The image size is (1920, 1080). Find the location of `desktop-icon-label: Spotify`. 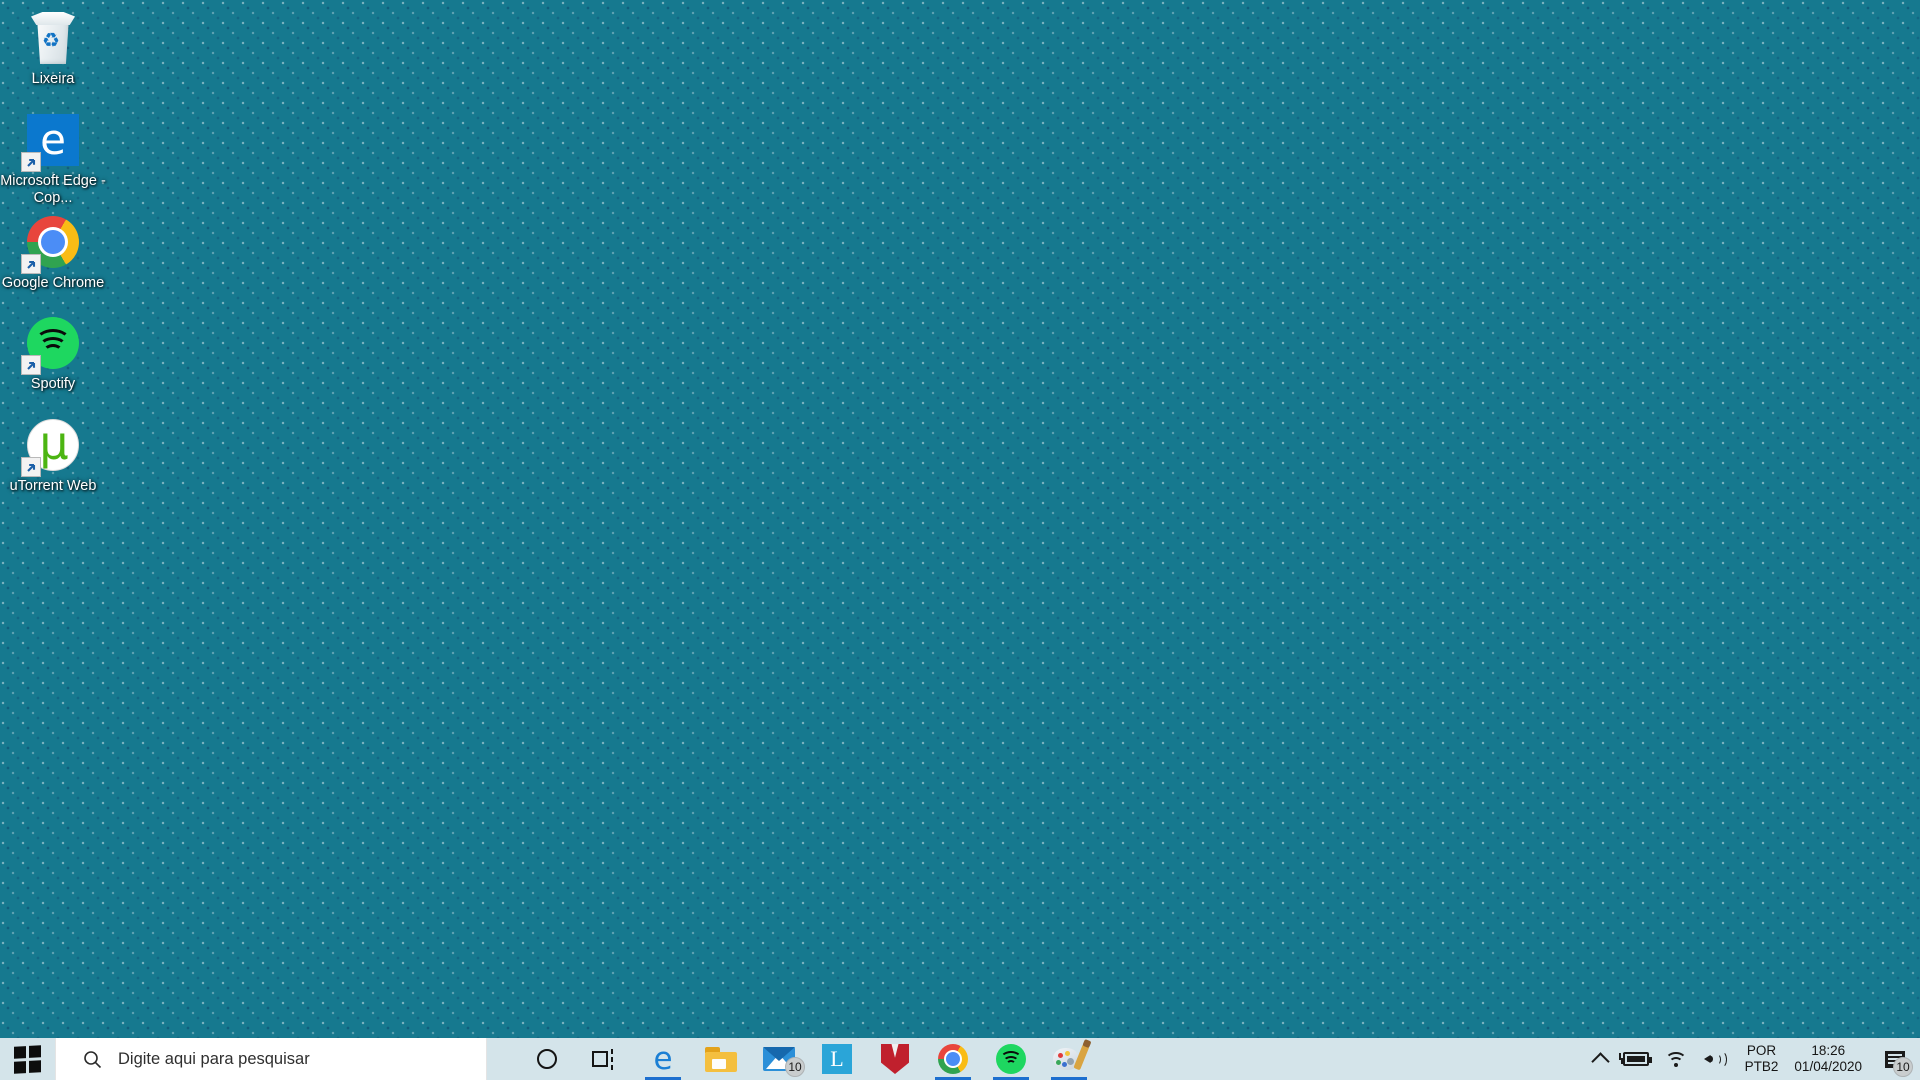

desktop-icon-label: Spotify is located at coordinates (53, 384).